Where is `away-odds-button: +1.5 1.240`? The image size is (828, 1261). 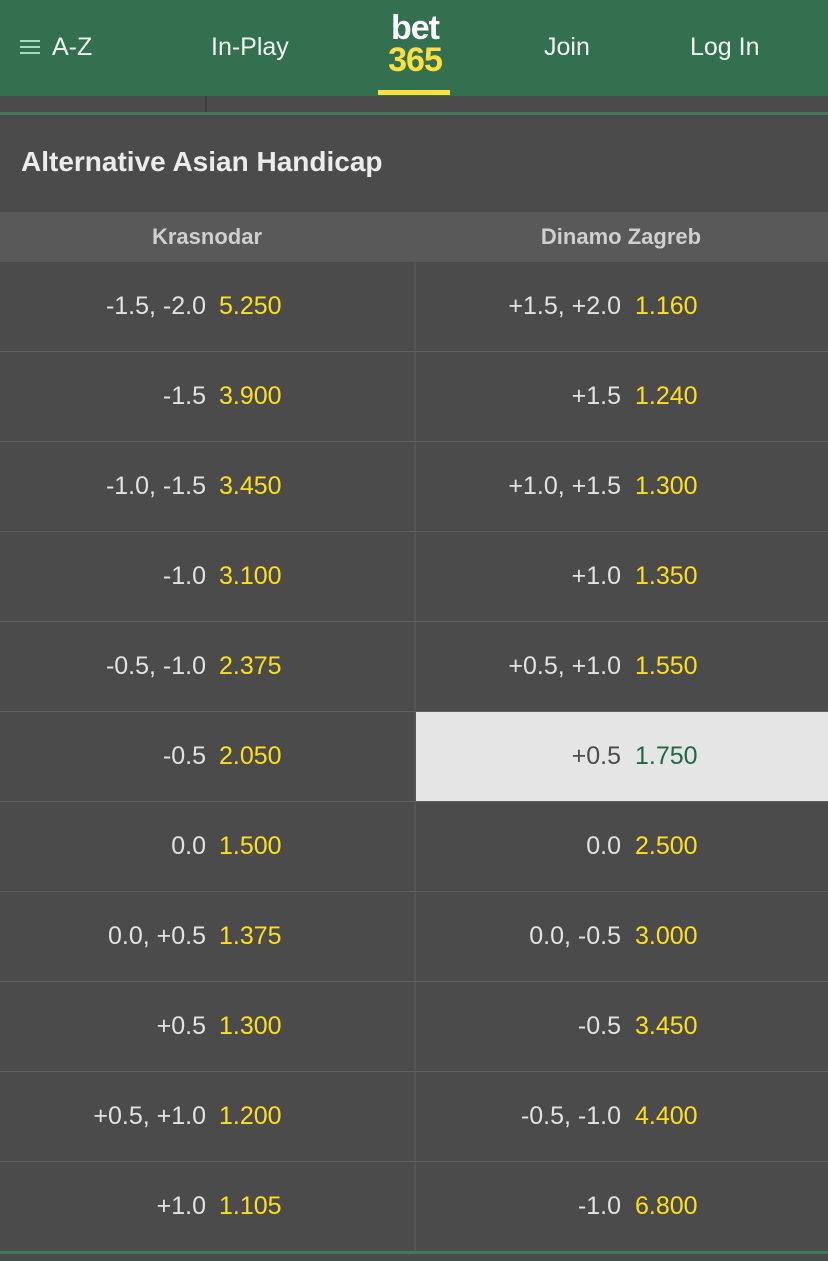
away-odds-button: +1.5 1.240 is located at coordinates (622, 396).